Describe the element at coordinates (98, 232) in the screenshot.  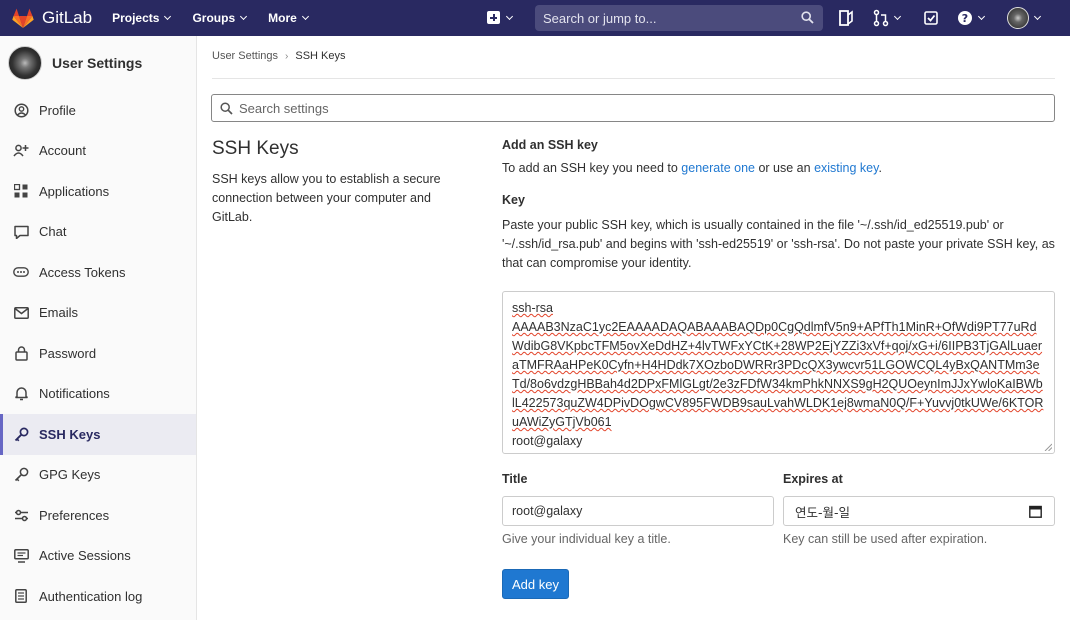
I see `sidebar-item-chat: Chat` at that location.